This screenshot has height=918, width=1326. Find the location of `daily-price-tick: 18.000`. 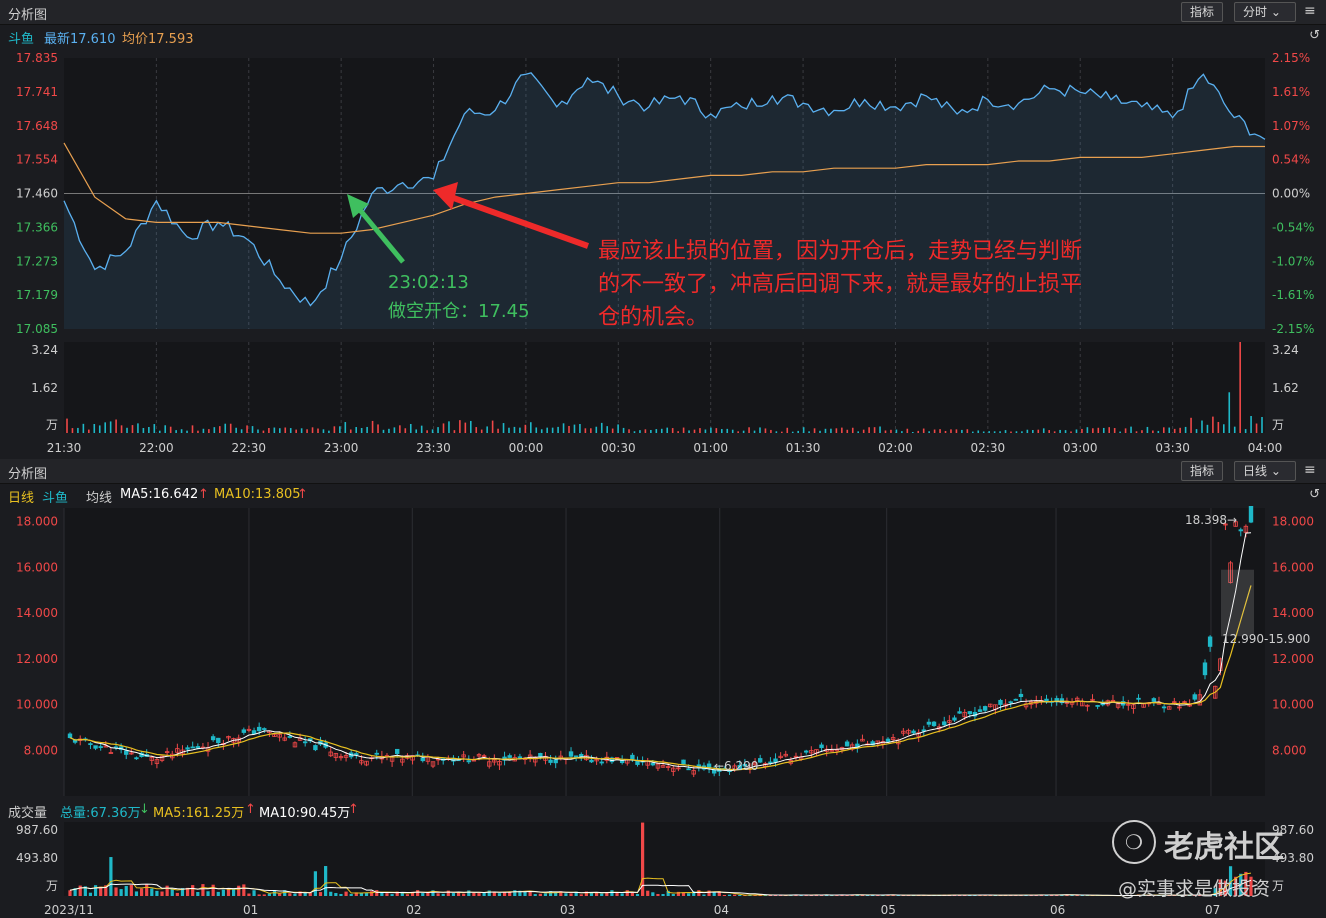

daily-price-tick: 18.000 is located at coordinates (37, 522).